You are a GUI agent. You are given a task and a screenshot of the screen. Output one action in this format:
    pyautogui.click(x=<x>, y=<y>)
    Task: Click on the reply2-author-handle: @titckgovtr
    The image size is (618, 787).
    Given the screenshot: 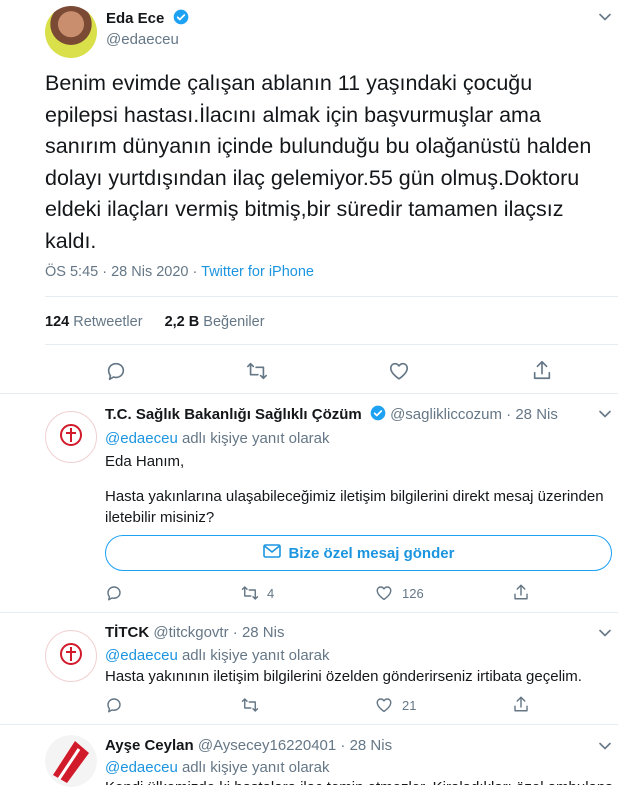 What is the action you would take?
    pyautogui.click(x=190, y=632)
    